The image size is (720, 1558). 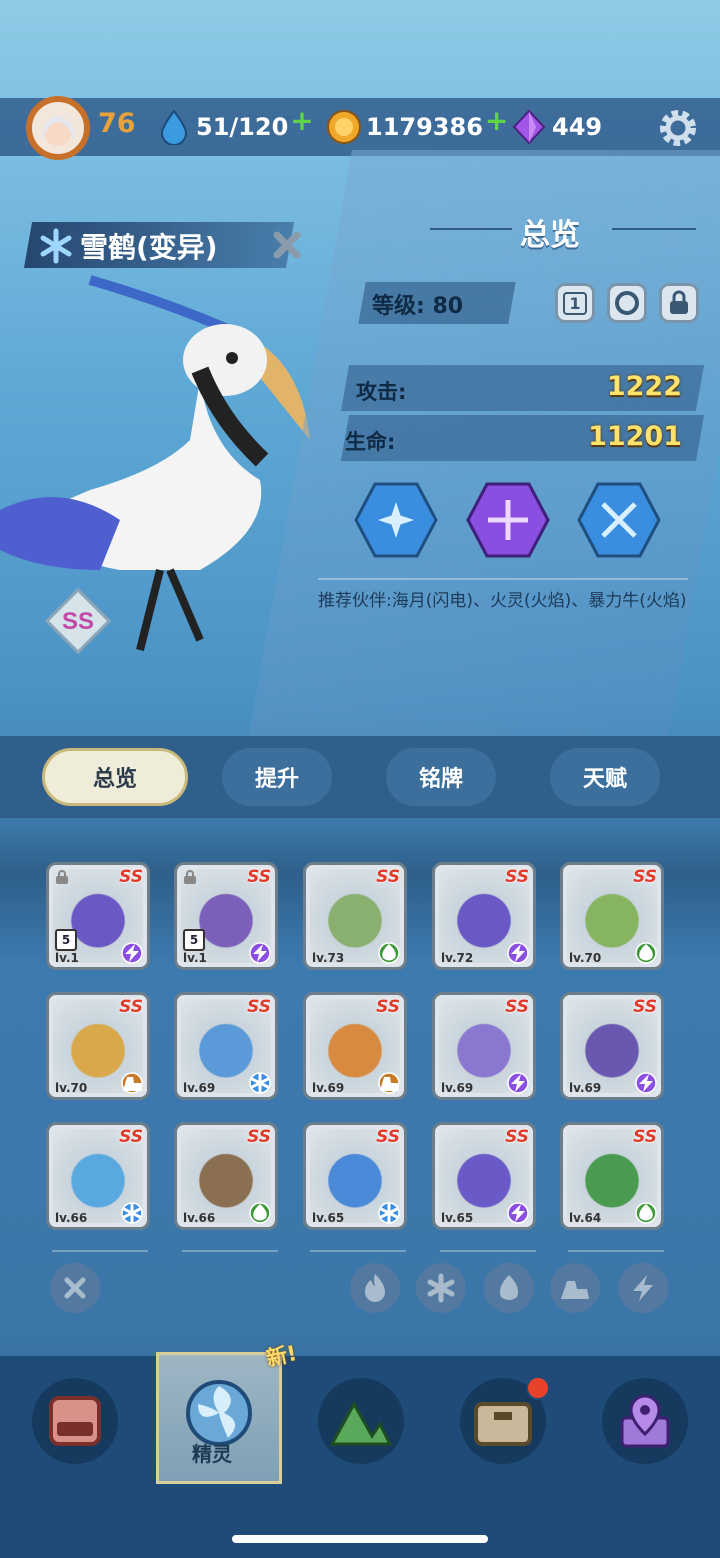 What do you see at coordinates (575, 303) in the screenshot?
I see `star-count-button: 1` at bounding box center [575, 303].